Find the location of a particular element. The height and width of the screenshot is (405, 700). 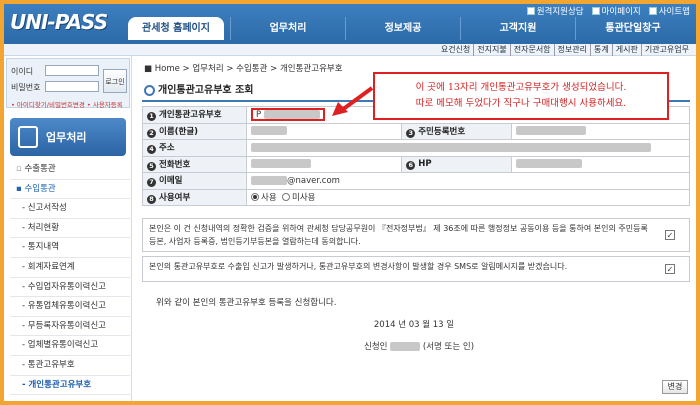

menu-customs-code: - 통관고유부호 is located at coordinates (70, 366).